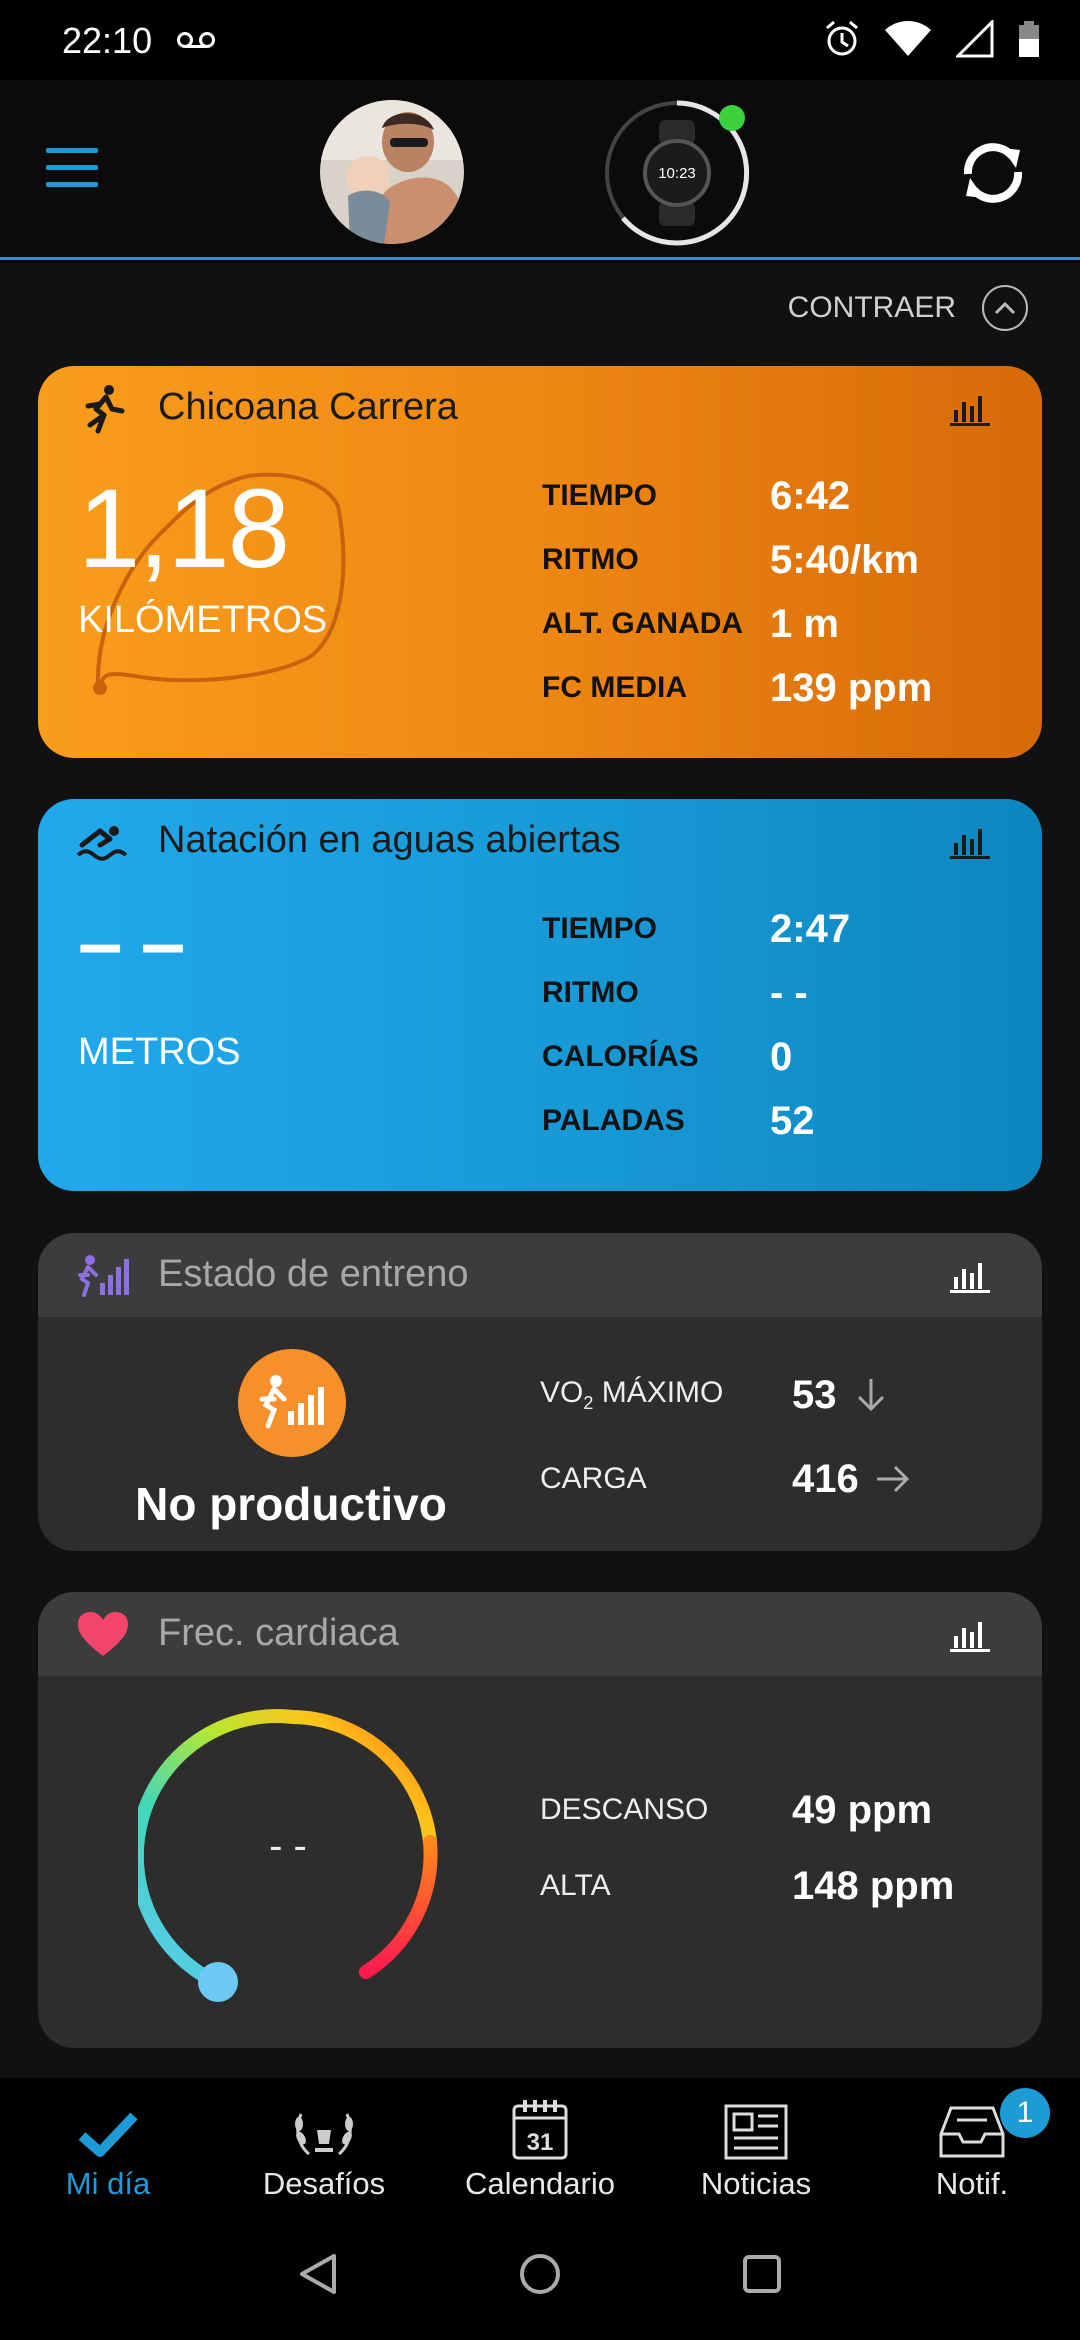  I want to click on load-label: CARGA, so click(593, 1478).